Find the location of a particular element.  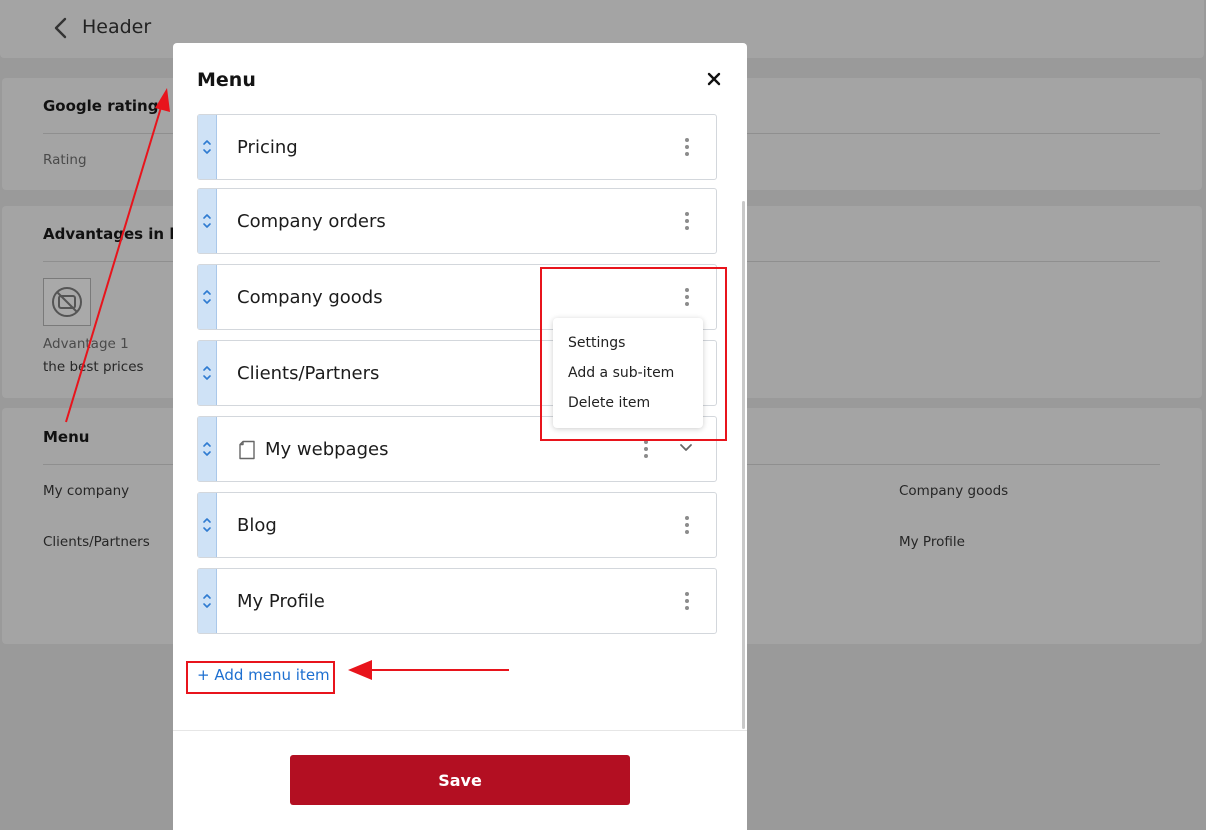

modal-title: Menu is located at coordinates (226, 80).